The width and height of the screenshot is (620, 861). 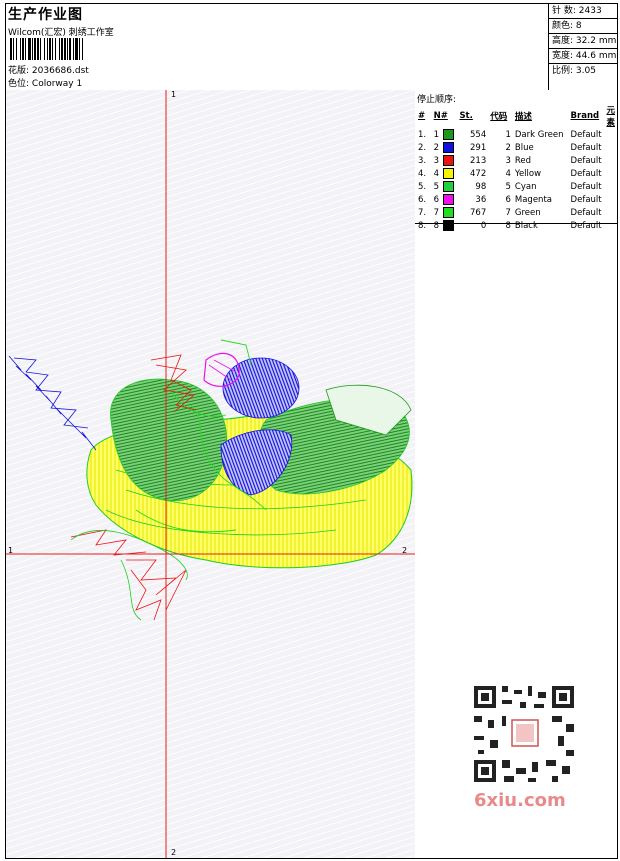 What do you see at coordinates (61, 33) in the screenshot?
I see `company-name: Wilcom(汇宏) 刺绣工作室` at bounding box center [61, 33].